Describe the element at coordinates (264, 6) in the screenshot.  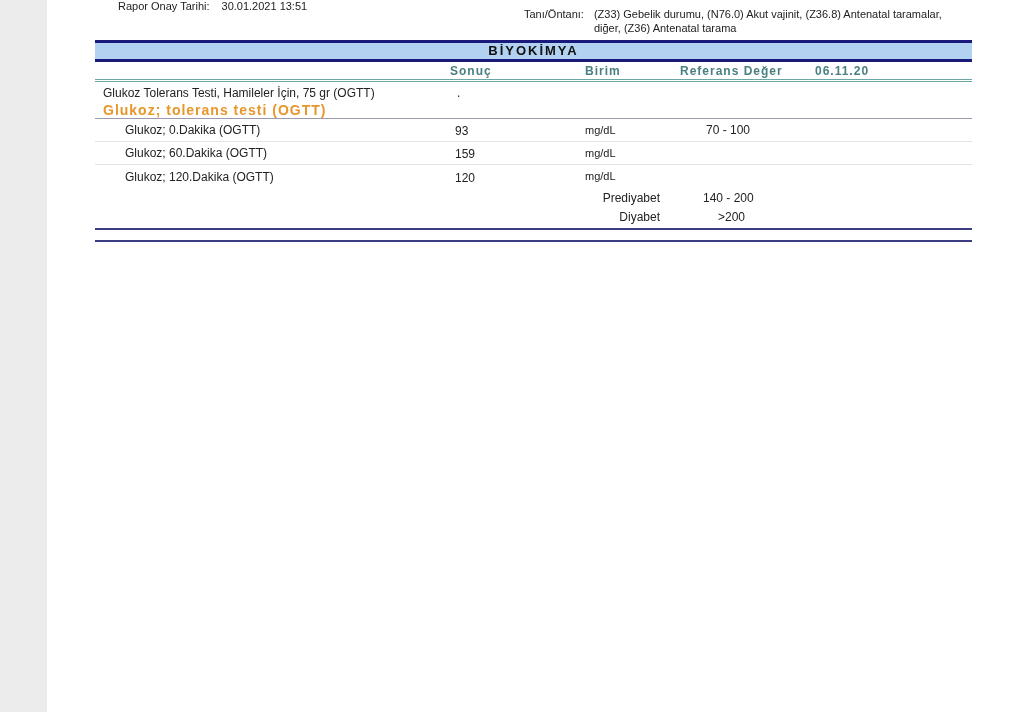
I see `approval-date-value: 30.01.2021 13:51` at that location.